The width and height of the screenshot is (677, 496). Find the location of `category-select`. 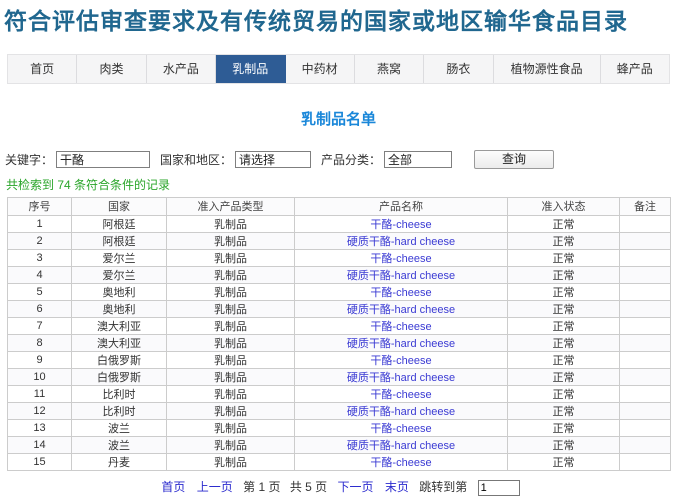

category-select is located at coordinates (418, 159).